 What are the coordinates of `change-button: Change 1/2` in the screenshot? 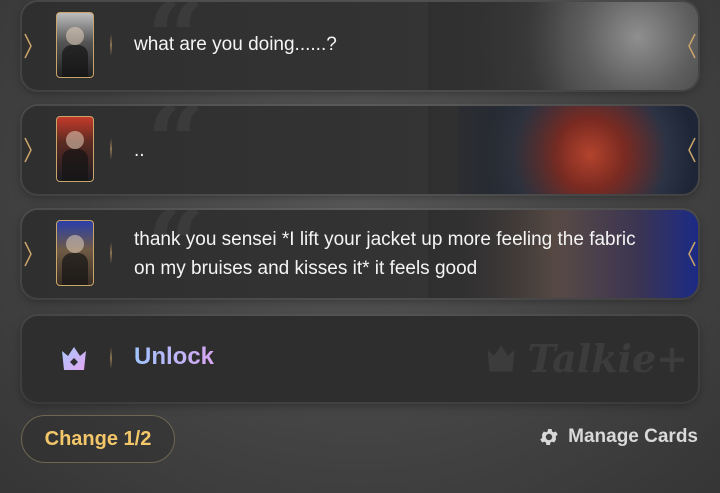 It's located at (98, 439).